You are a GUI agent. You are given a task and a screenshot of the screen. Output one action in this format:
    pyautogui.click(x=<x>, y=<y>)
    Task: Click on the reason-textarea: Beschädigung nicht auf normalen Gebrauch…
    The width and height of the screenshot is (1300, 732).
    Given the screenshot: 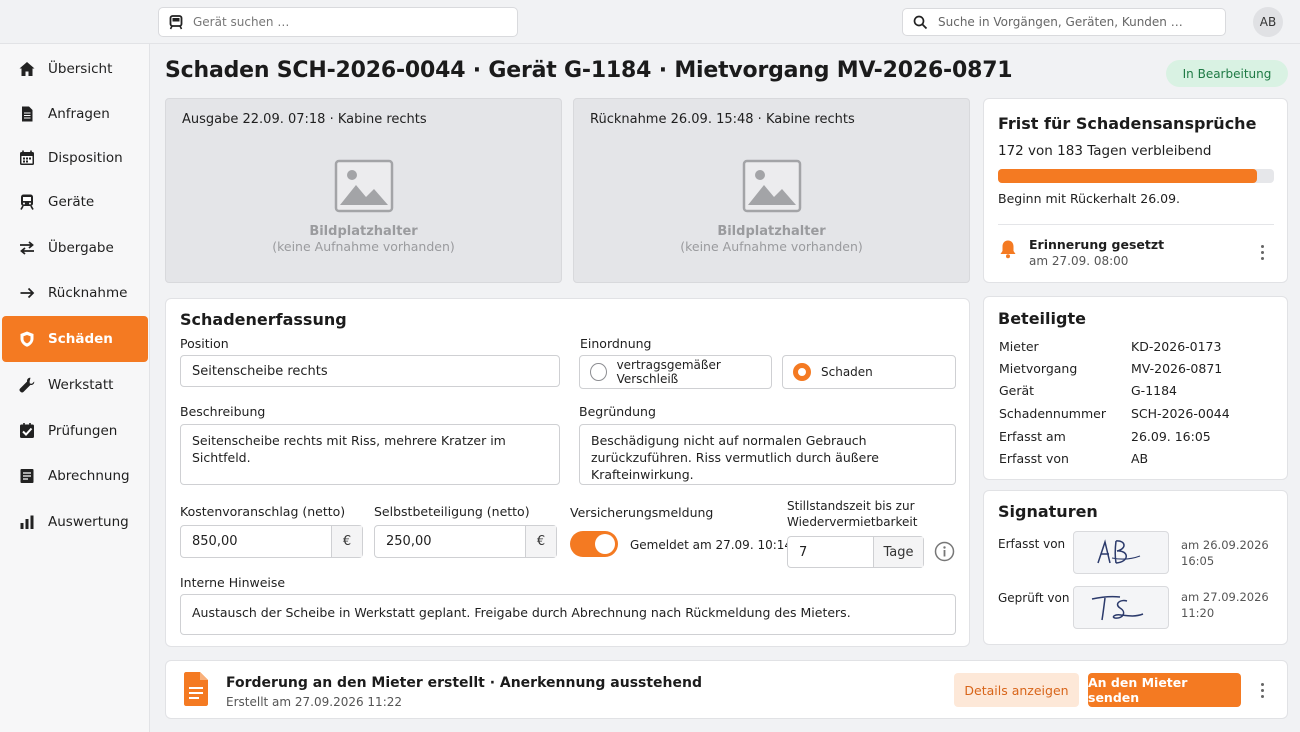 What is the action you would take?
    pyautogui.click(x=767, y=454)
    